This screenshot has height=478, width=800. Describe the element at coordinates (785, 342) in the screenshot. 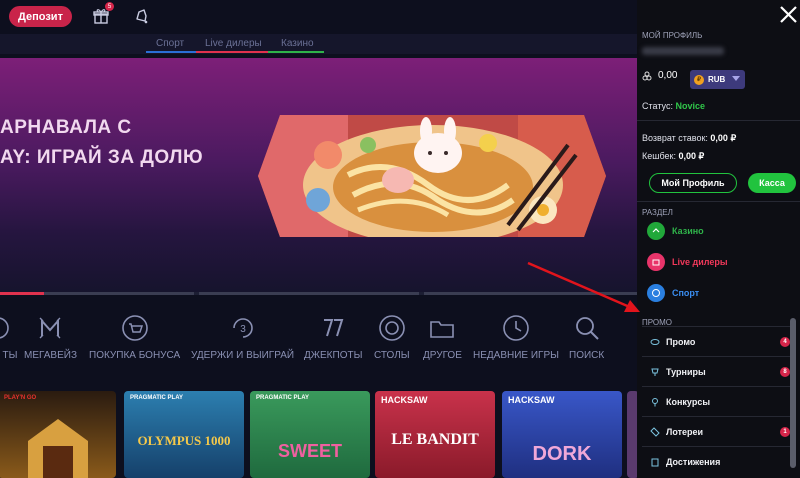

I see `promo-badge: 4` at that location.